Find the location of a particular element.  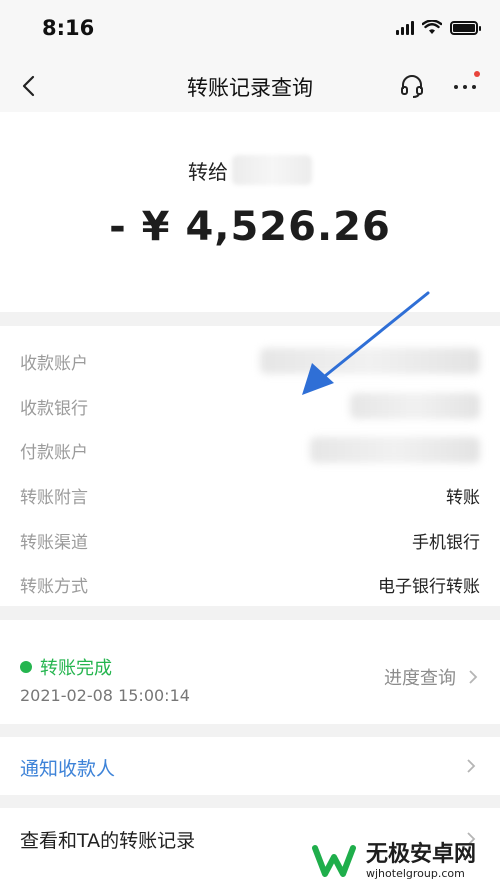

detail-row-payer-account: 付款账户 is located at coordinates (250, 450).